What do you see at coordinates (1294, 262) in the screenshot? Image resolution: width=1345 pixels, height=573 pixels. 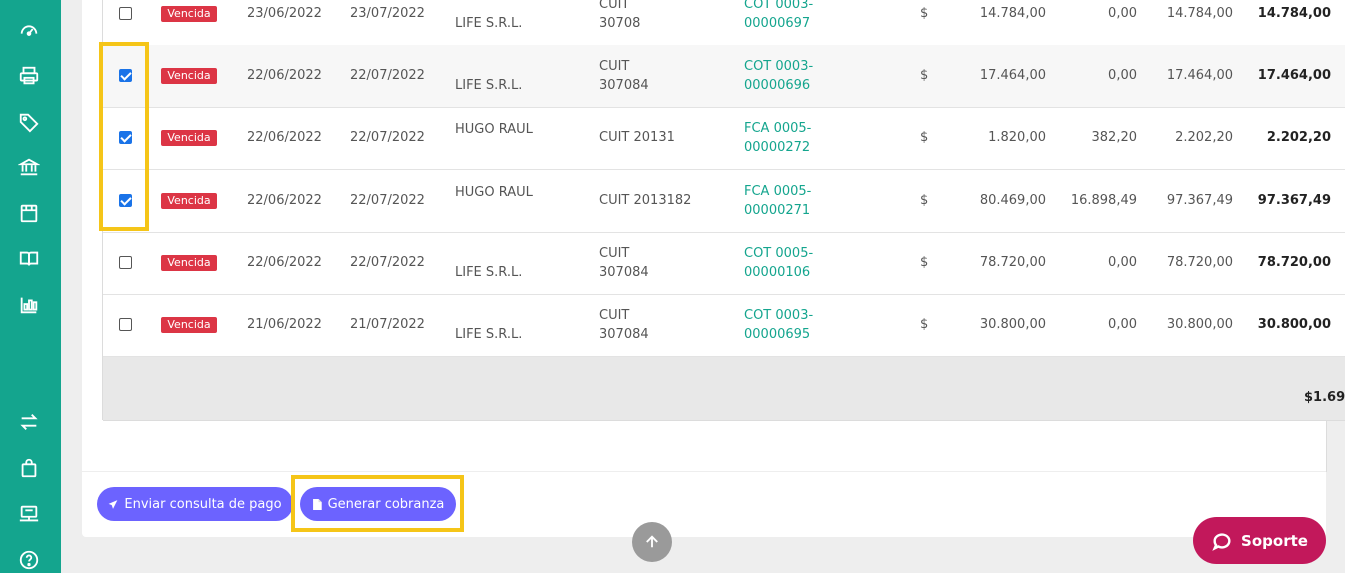 I see `balance-amount: 78.720,00` at bounding box center [1294, 262].